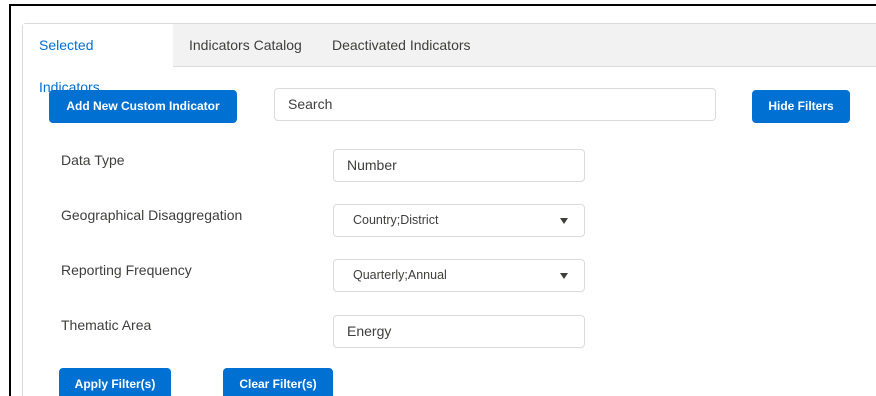 Image resolution: width=876 pixels, height=396 pixels. Describe the element at coordinates (459, 331) in the screenshot. I see `thematic-area-field: Energy` at that location.